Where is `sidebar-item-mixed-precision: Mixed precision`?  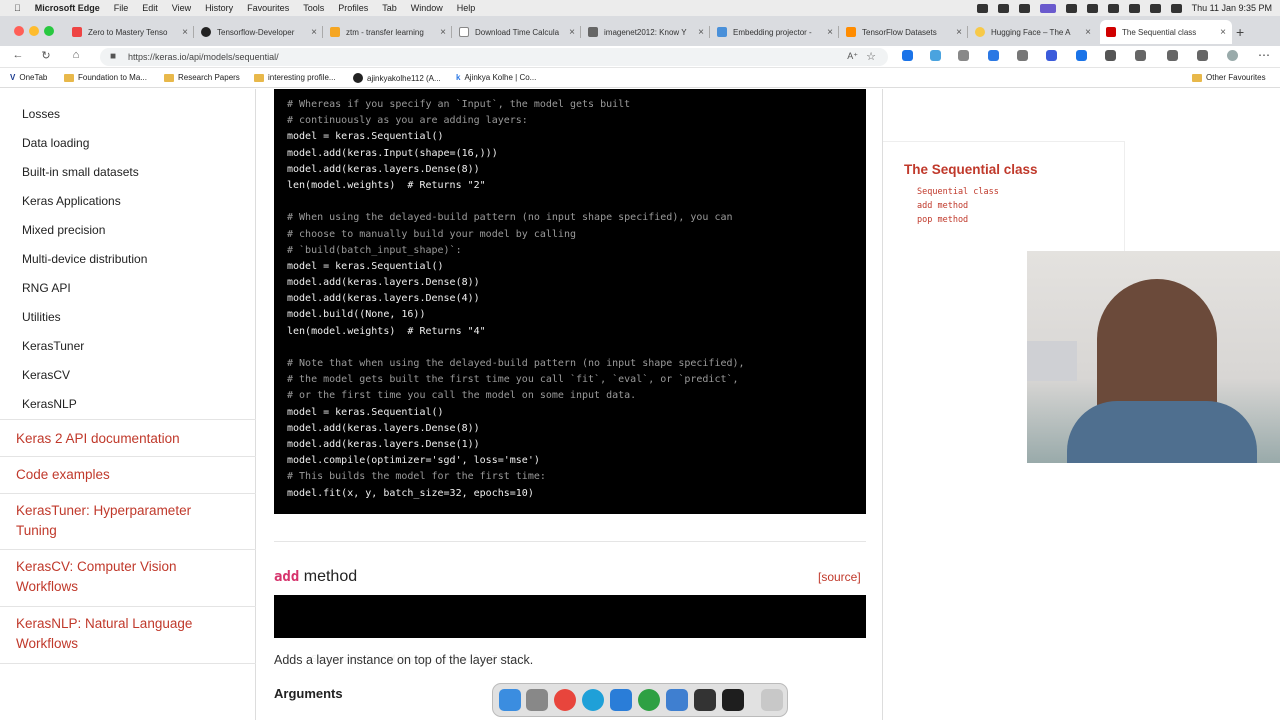
sidebar-item-mixed-precision: Mixed precision is located at coordinates (63, 230).